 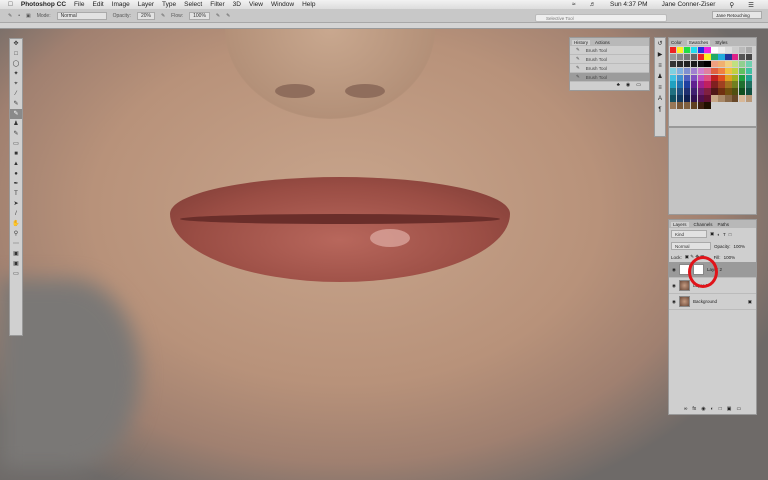 What do you see at coordinates (724, 234) in the screenshot?
I see `filter-type-icon: T` at bounding box center [724, 234].